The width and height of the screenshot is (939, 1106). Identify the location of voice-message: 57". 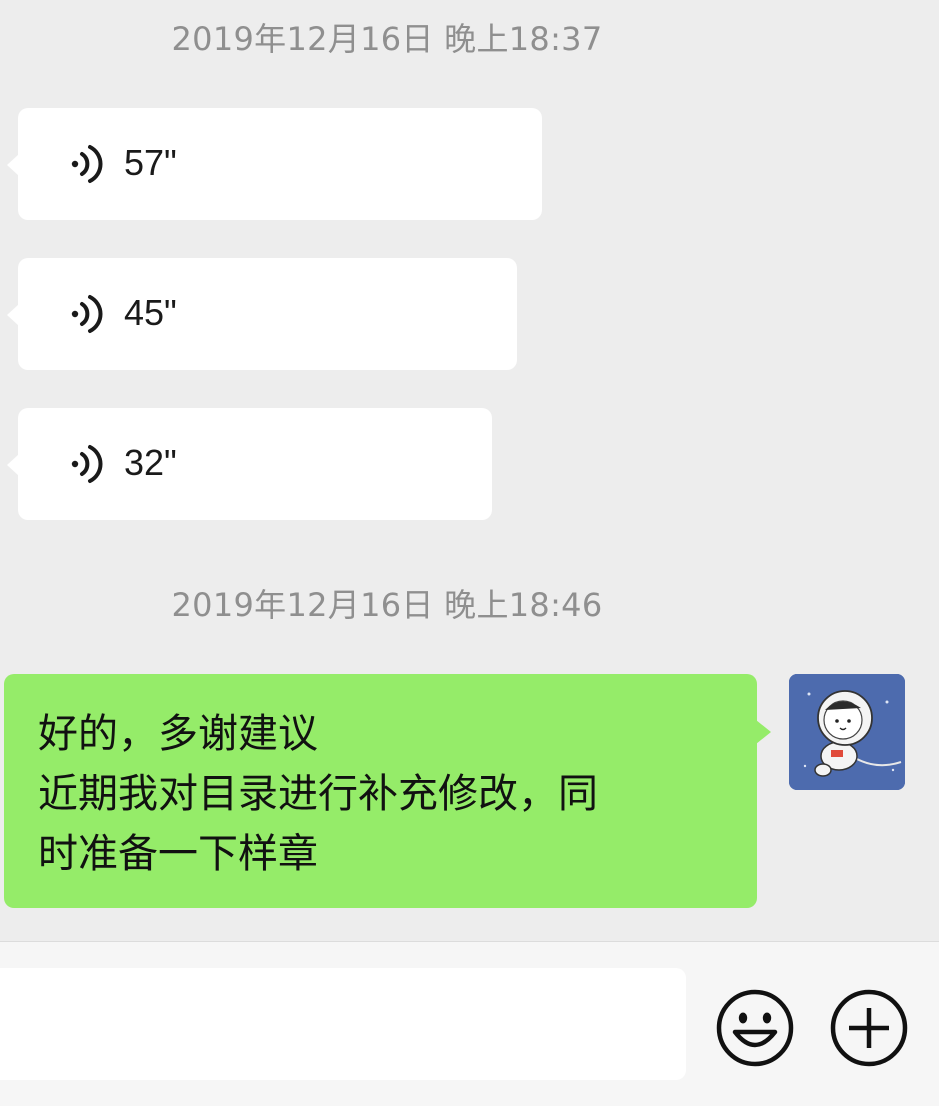
(274, 164).